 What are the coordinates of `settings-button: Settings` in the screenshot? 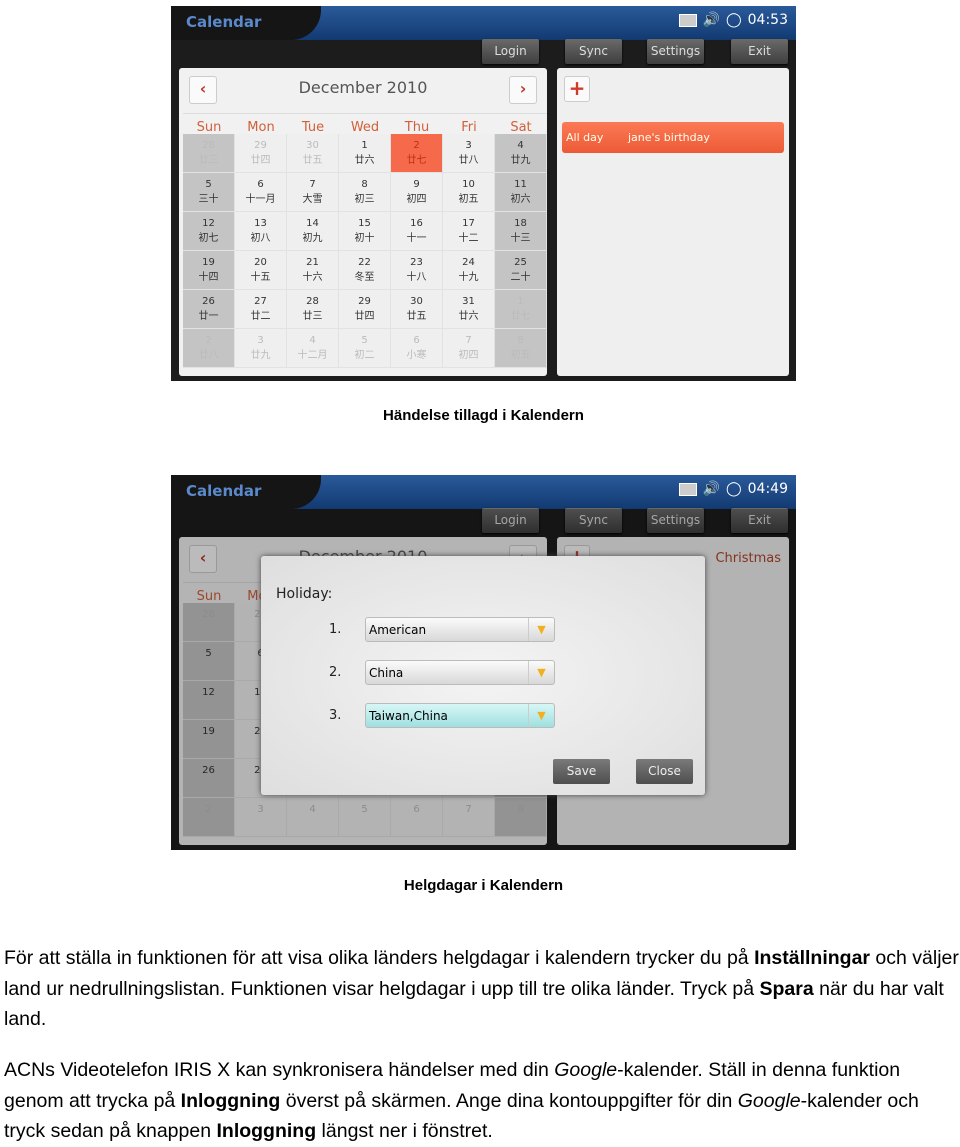 It's located at (675, 51).